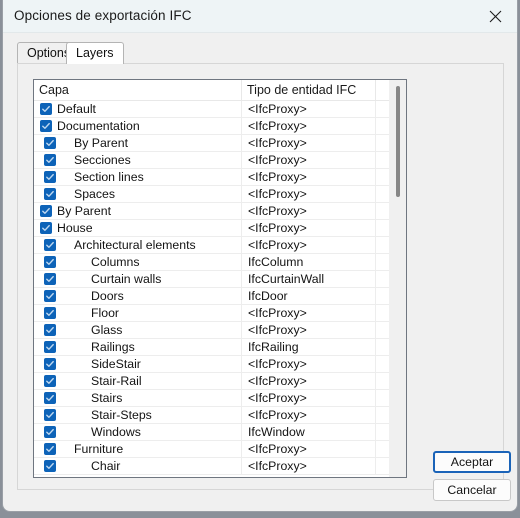 This screenshot has width=520, height=518. I want to click on table-row: Stairs <IfcProxy>, so click(220, 398).